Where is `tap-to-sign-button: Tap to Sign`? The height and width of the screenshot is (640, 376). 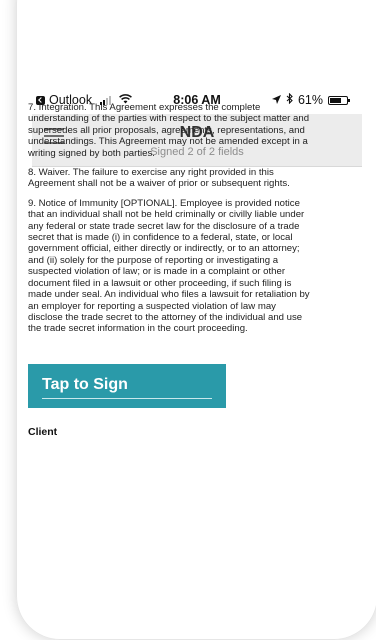 tap-to-sign-button: Tap to Sign is located at coordinates (127, 386).